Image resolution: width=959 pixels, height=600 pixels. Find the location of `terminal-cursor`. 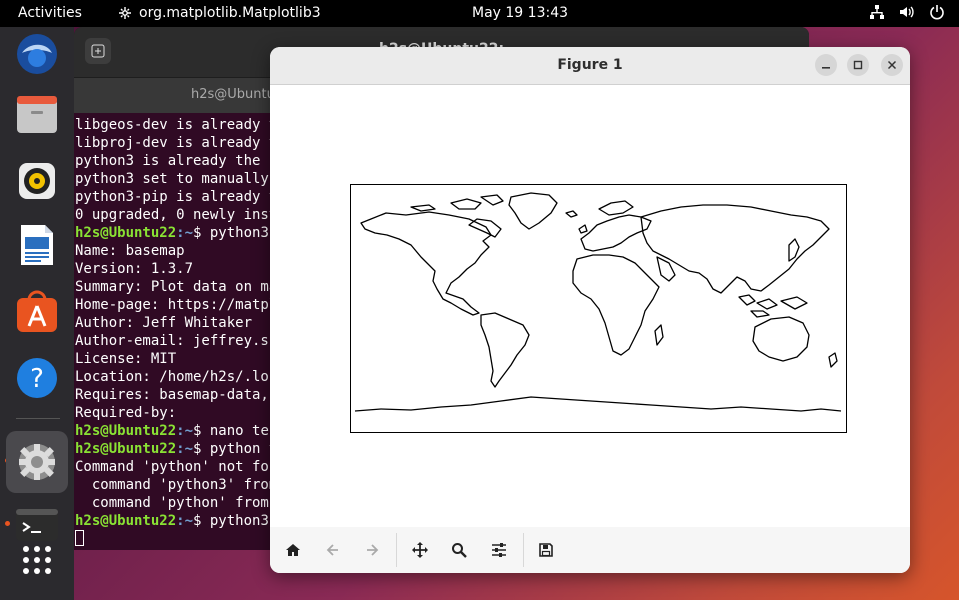

terminal-cursor is located at coordinates (79, 538).